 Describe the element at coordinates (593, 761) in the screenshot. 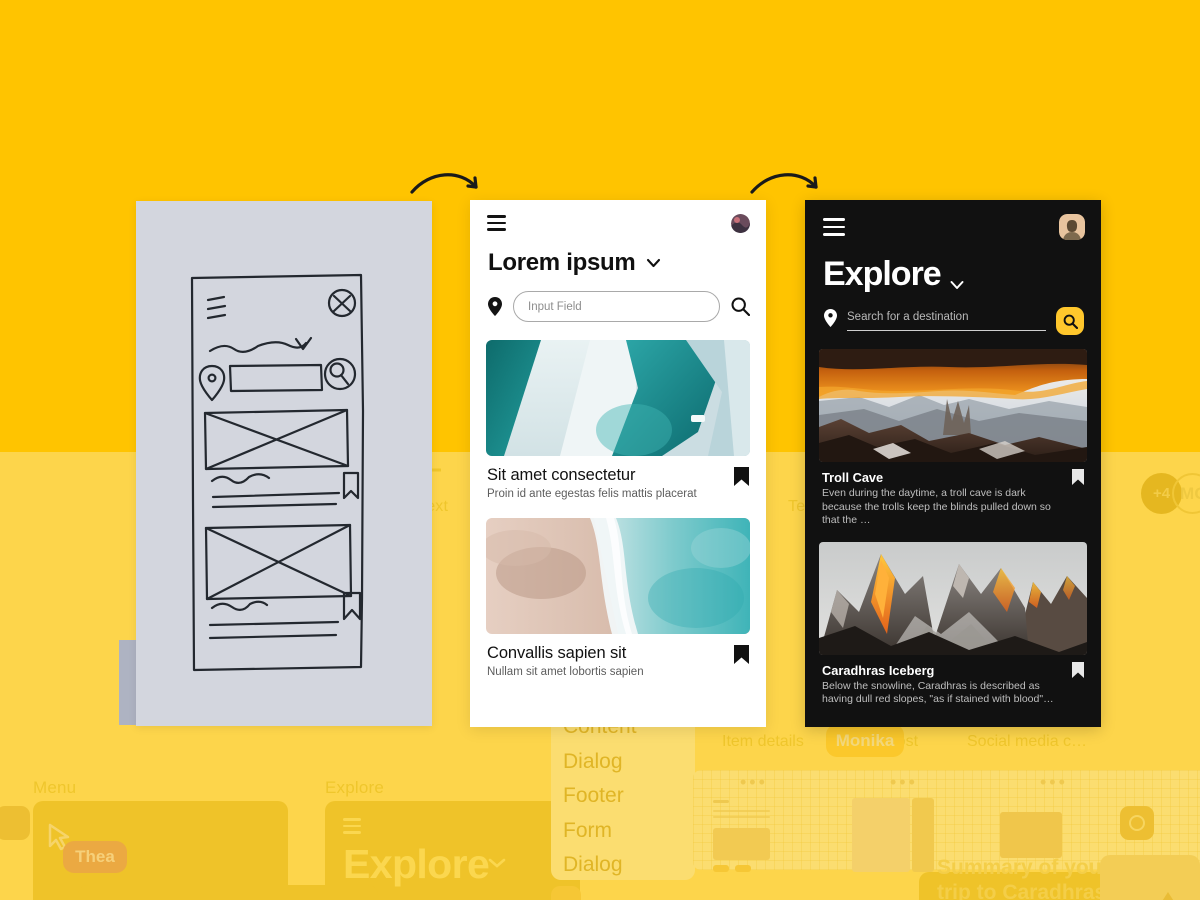

I see `ghost-nav-item-1: Dialog` at that location.